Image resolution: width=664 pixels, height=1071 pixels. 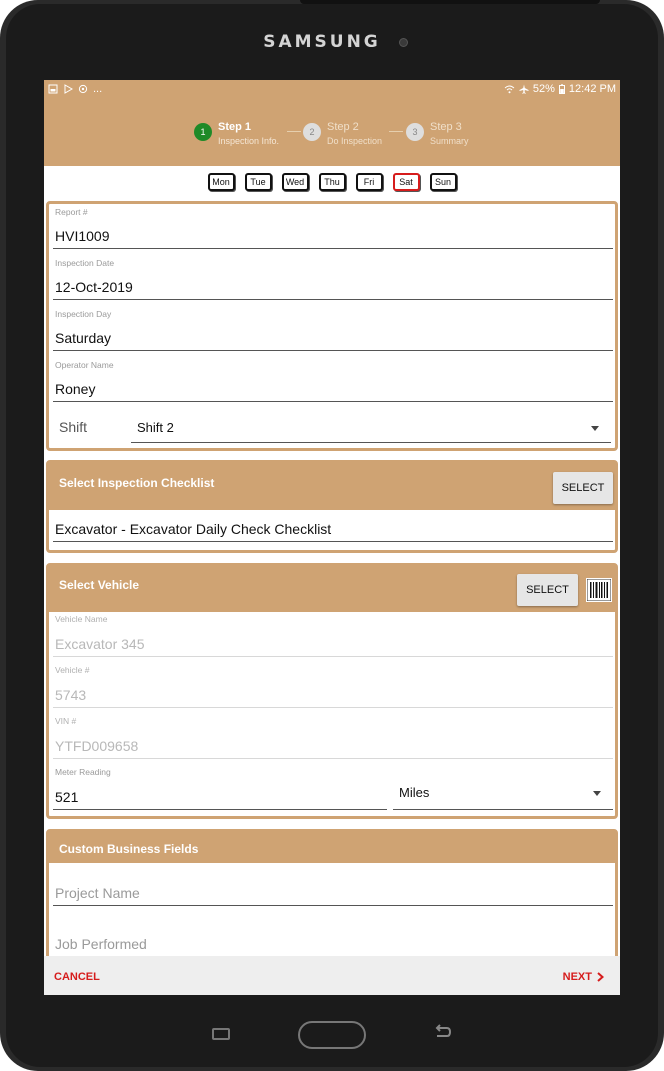 What do you see at coordinates (77, 977) in the screenshot?
I see `cancel-button: CANCEL` at bounding box center [77, 977].